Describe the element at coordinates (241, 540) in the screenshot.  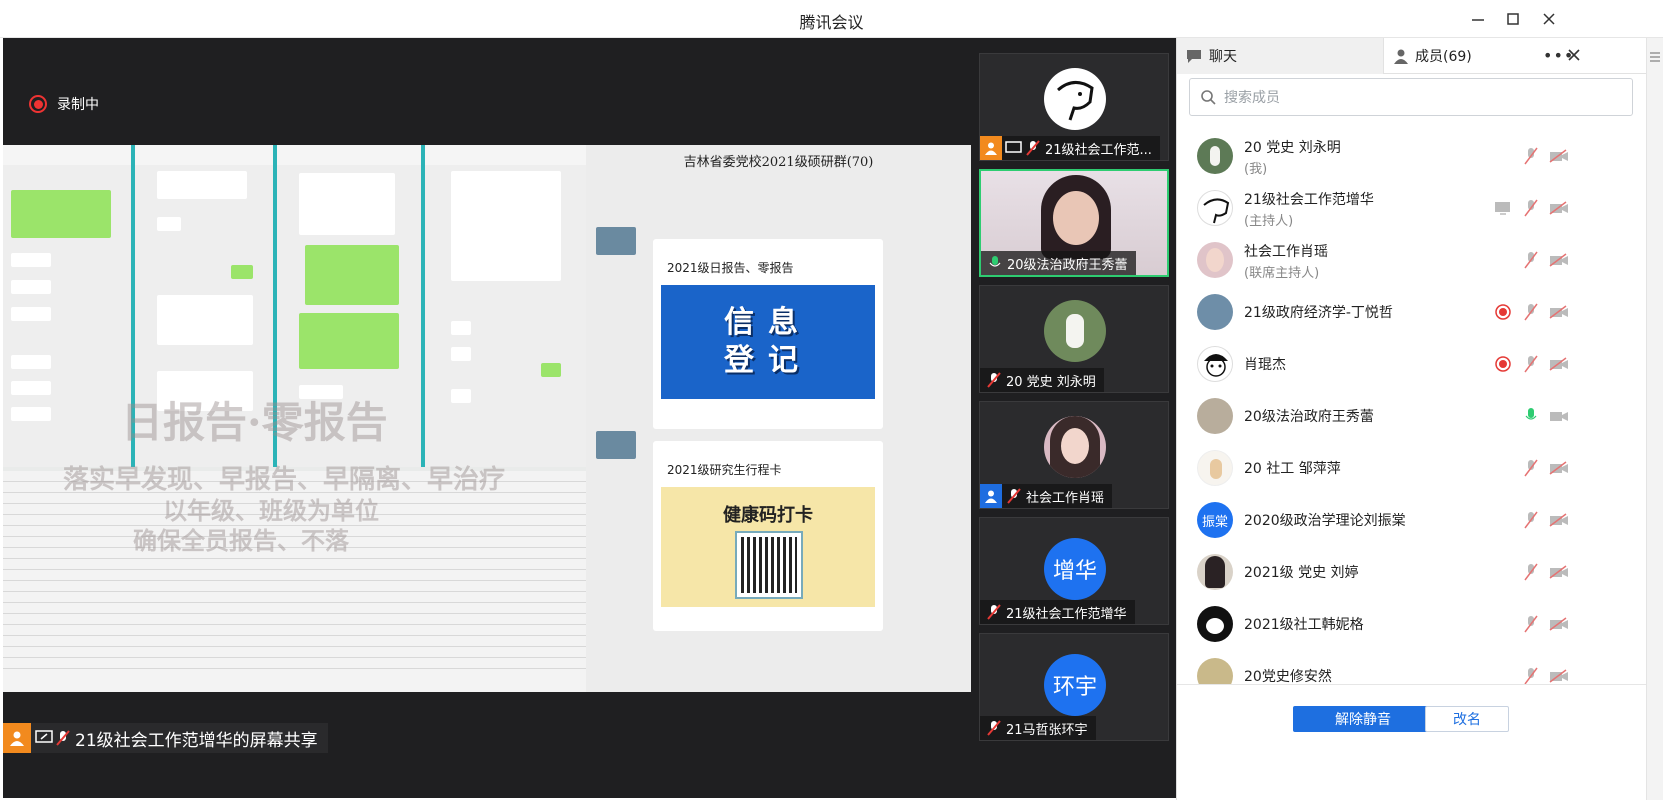
I see `watermark-line: 确保全员报告、不落` at that location.